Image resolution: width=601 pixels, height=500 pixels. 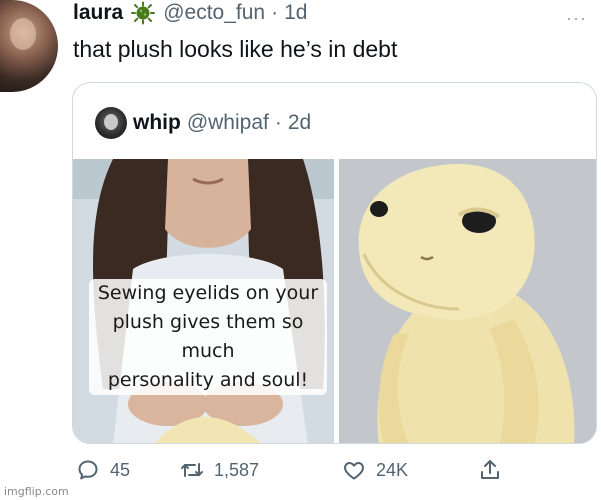 What do you see at coordinates (295, 13) in the screenshot?
I see `tweet-timestamp: 1d` at bounding box center [295, 13].